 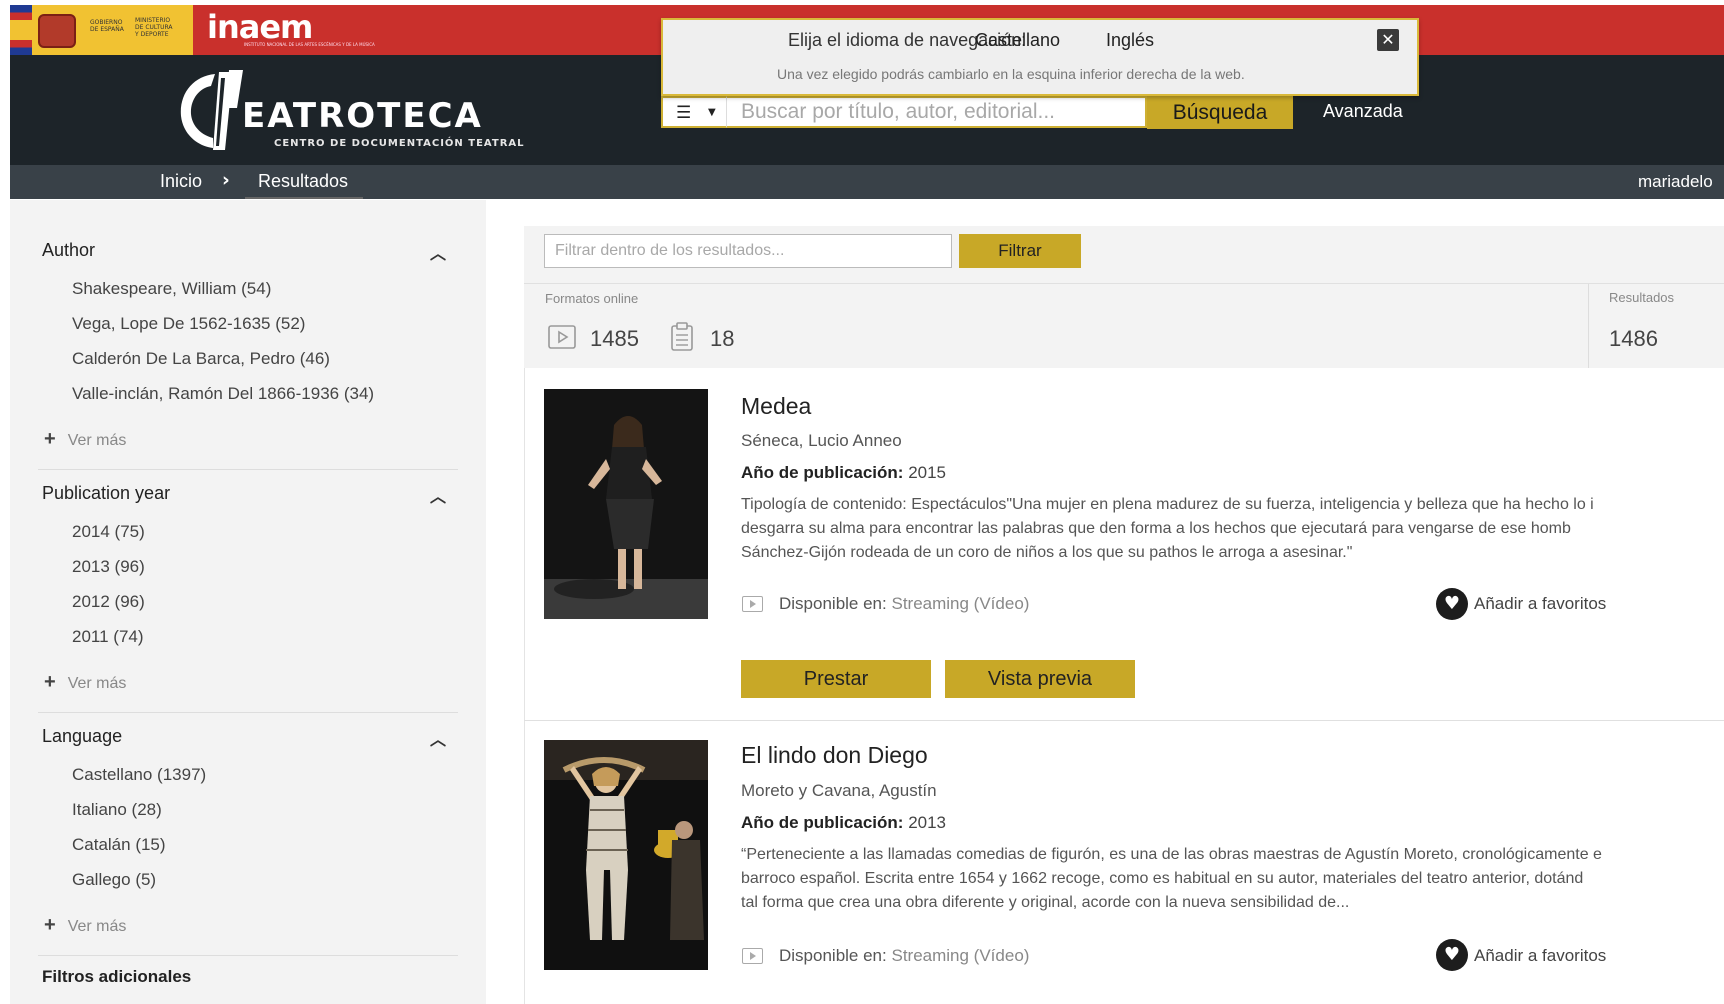 I want to click on facet-item: Calderón De La Barca, Pedro (46), so click(x=201, y=359).